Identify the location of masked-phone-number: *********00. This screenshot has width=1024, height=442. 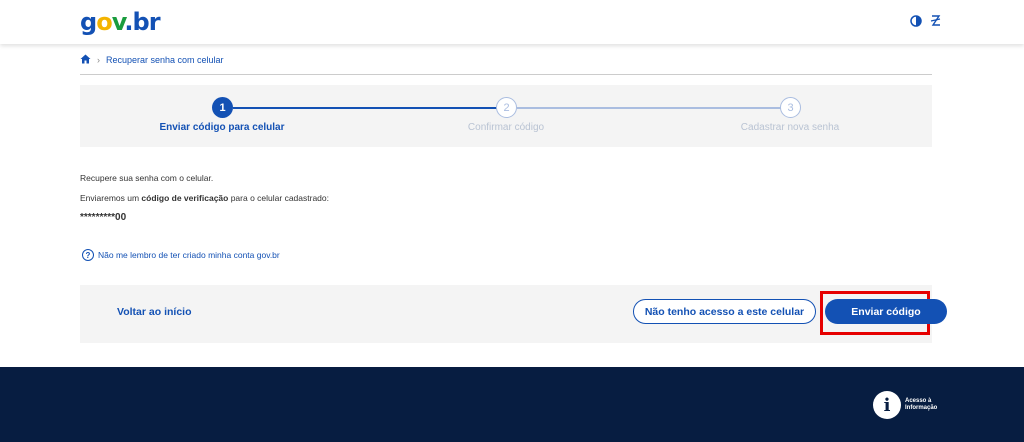
(103, 217).